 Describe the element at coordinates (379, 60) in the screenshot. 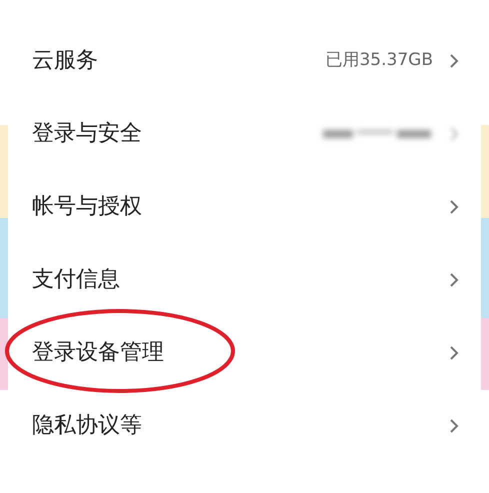

I see `storage-usage: 已用35.37GB` at that location.